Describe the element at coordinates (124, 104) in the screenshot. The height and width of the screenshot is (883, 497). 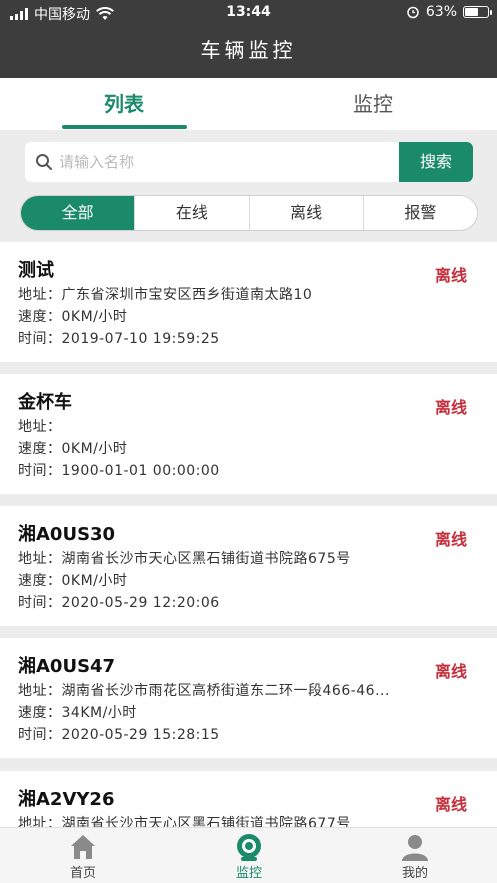
I see `tab-list: 列表` at that location.